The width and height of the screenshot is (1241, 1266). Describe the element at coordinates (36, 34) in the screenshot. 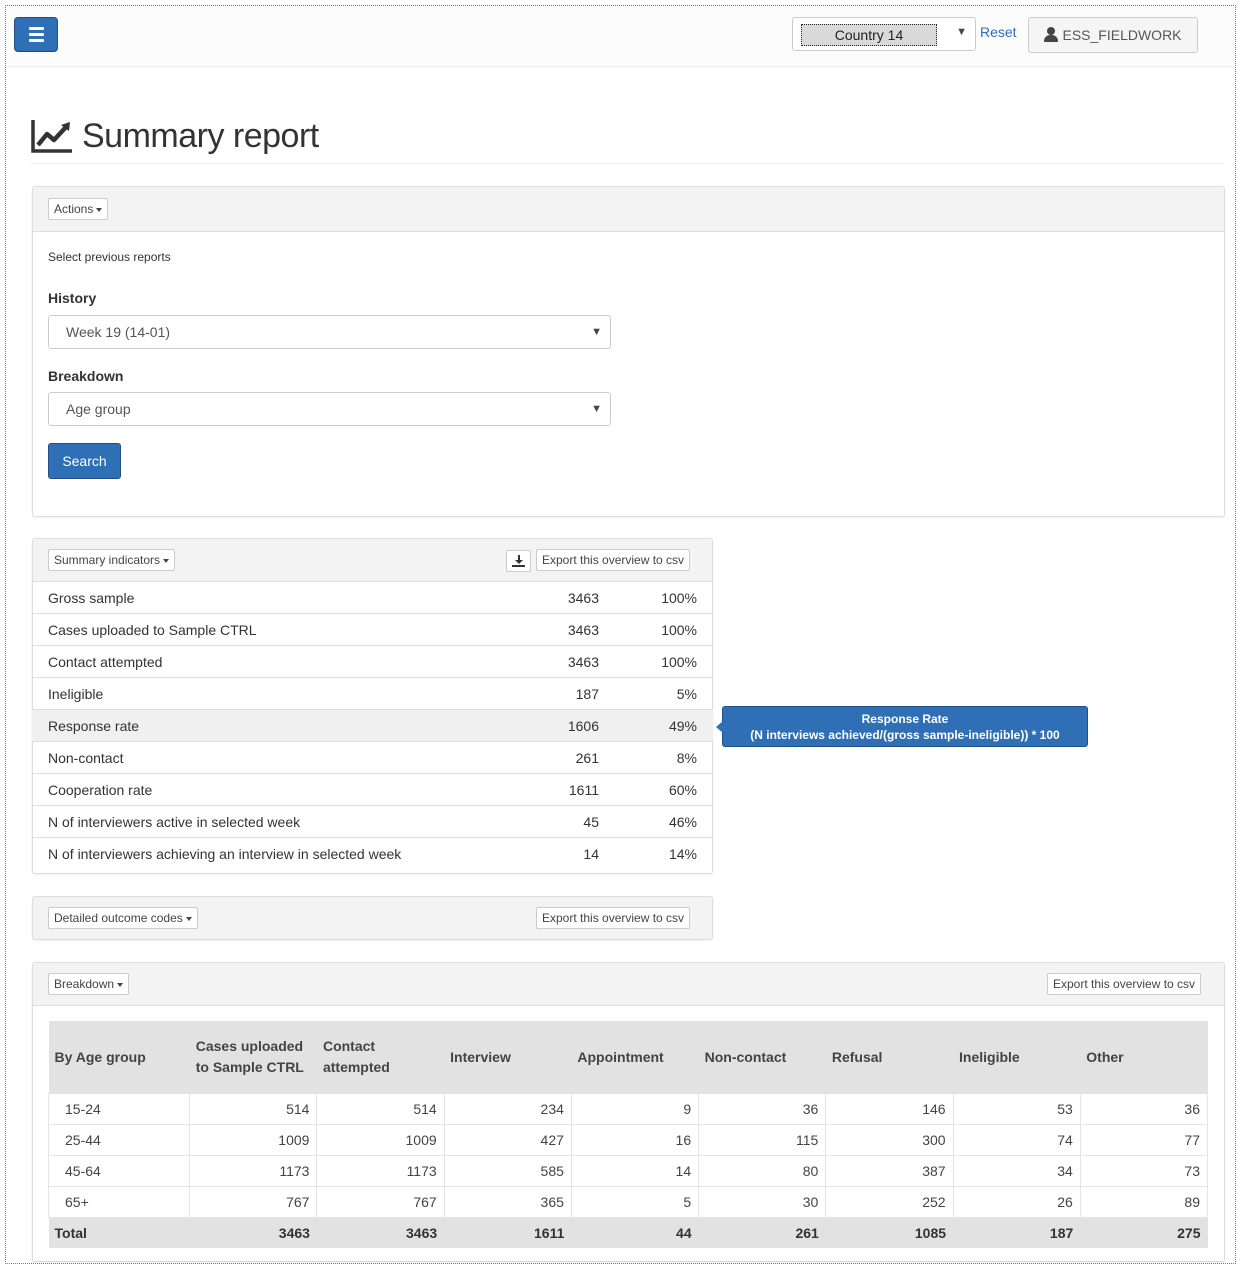

I see `menu-toggle-button` at that location.